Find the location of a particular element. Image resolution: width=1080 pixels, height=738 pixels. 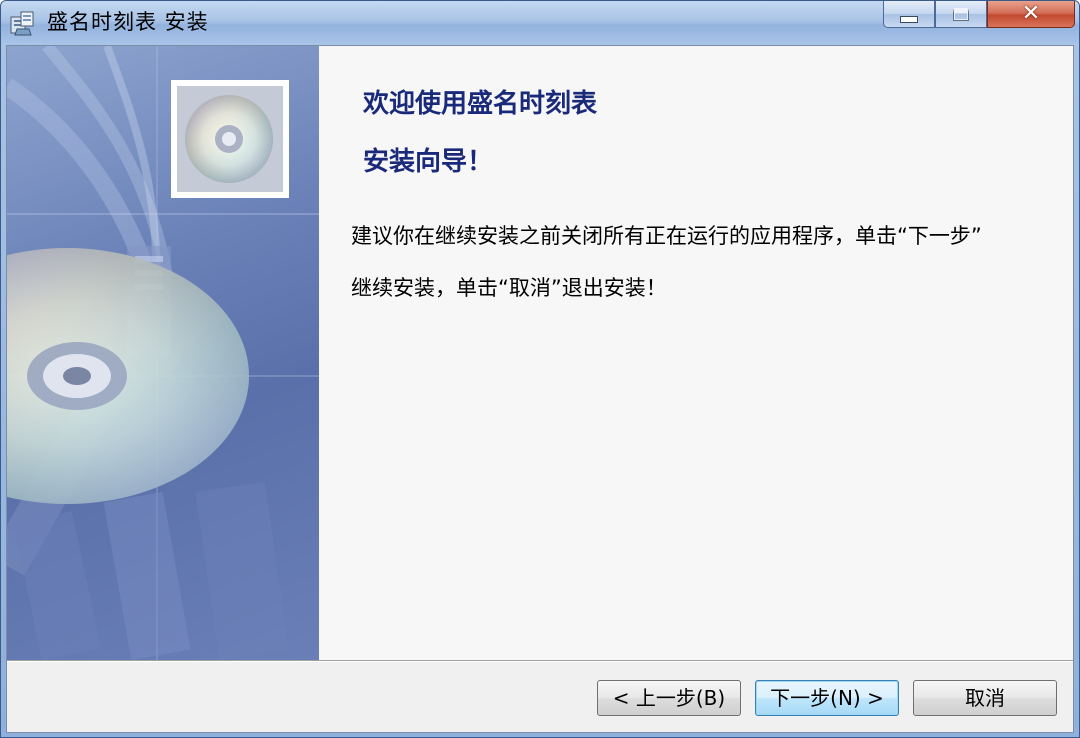

back-button: < 上一步(B) is located at coordinates (669, 698).